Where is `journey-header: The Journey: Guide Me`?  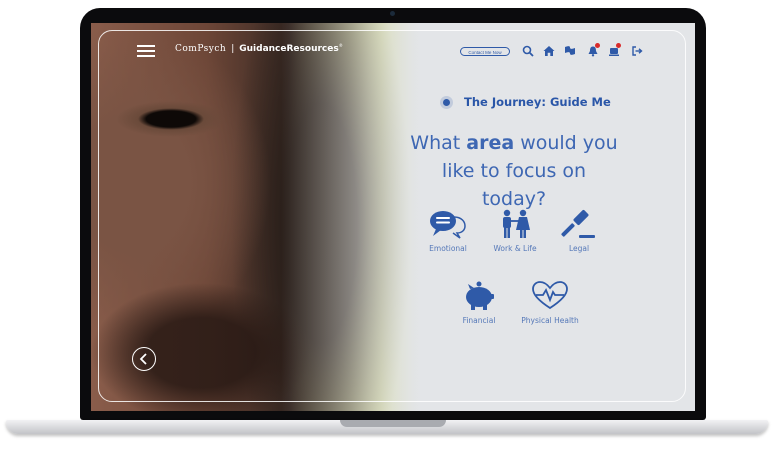 journey-header: The Journey: Guide Me is located at coordinates (527, 102).